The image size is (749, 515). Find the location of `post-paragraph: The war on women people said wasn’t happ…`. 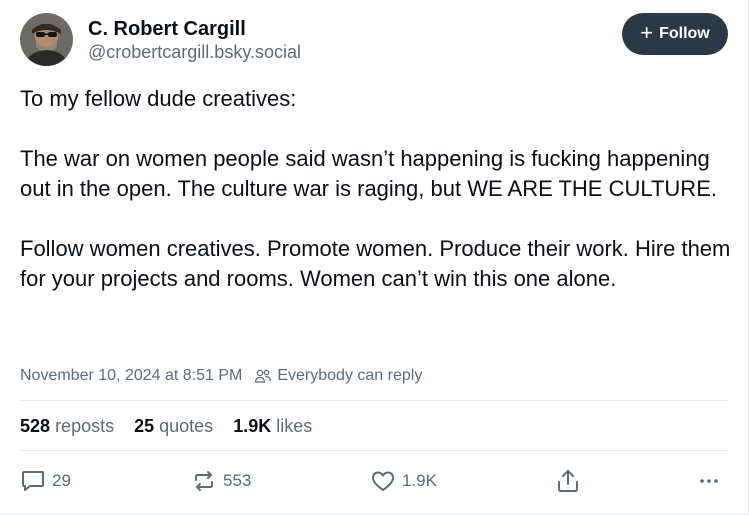

post-paragraph: The war on women people said wasn’t happ… is located at coordinates (368, 173).